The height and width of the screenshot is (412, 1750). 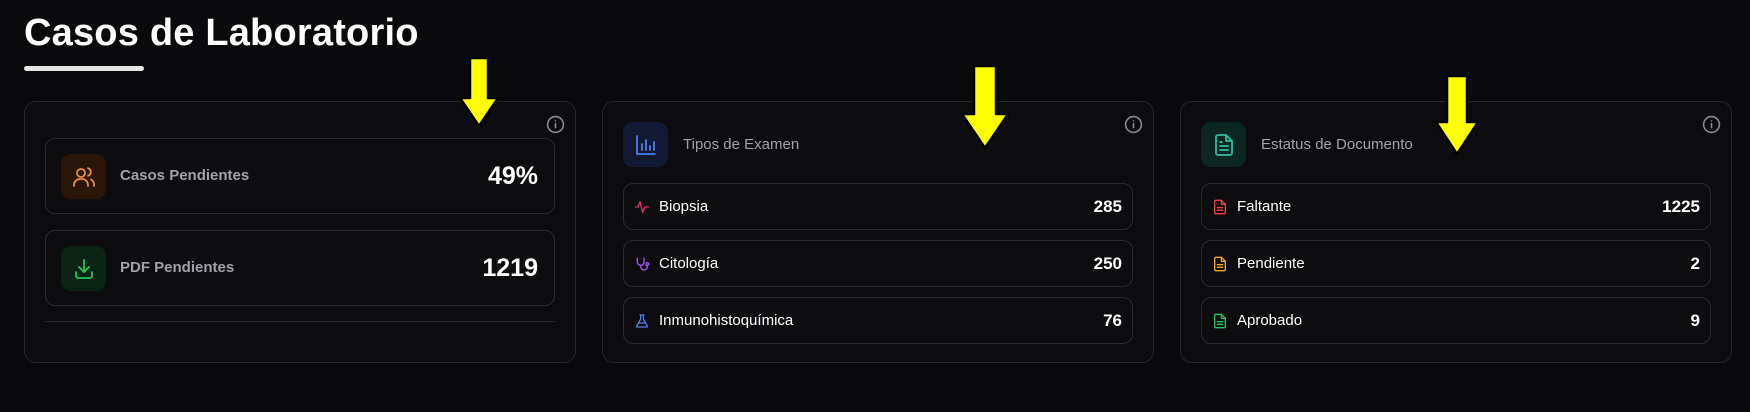 What do you see at coordinates (1695, 263) in the screenshot?
I see `row-value: 2` at bounding box center [1695, 263].